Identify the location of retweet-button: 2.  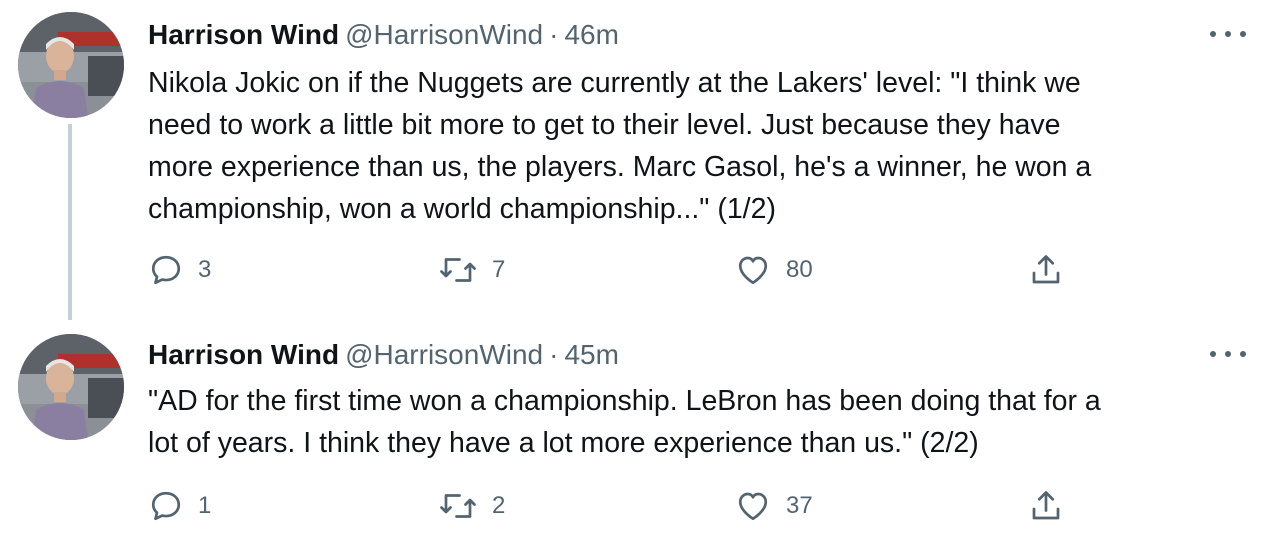
(471, 506).